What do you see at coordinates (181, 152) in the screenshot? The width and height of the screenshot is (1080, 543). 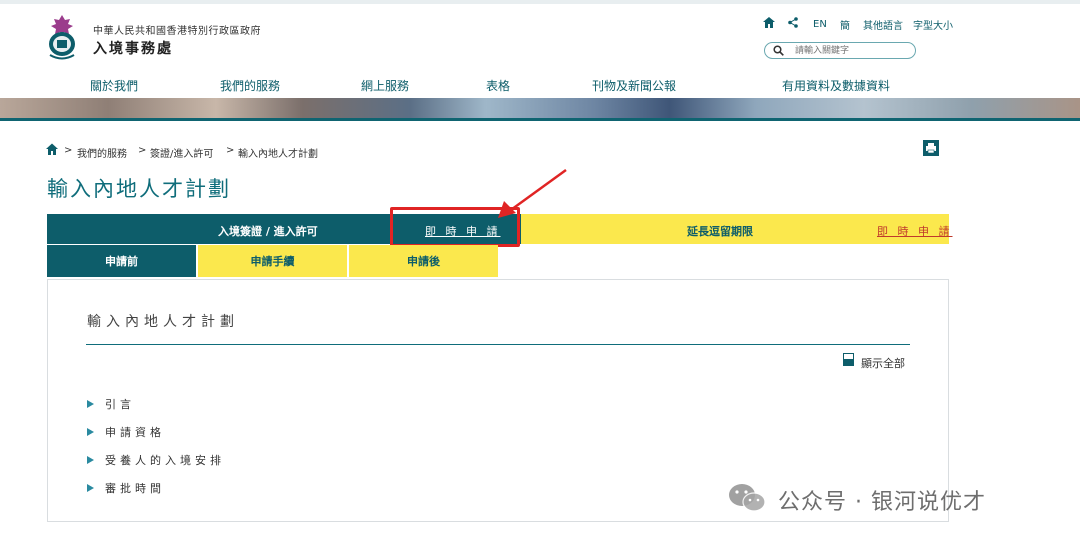 I see `breadcrumb-visa-entry-permit: 簽證/進入許可` at bounding box center [181, 152].